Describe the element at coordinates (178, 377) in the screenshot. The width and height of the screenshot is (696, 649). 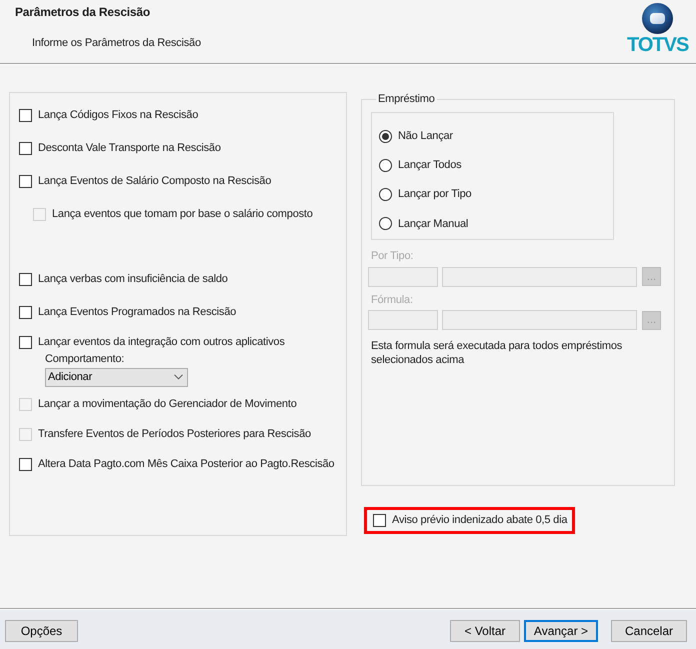
I see `chevron-down-icon` at that location.